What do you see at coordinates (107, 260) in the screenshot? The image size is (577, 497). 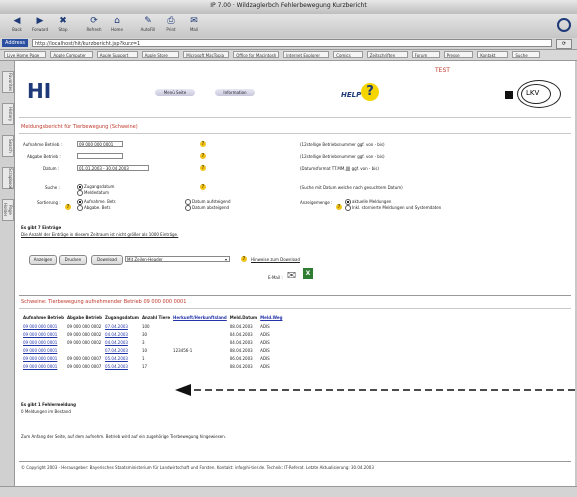 I see `download-button: Download` at bounding box center [107, 260].